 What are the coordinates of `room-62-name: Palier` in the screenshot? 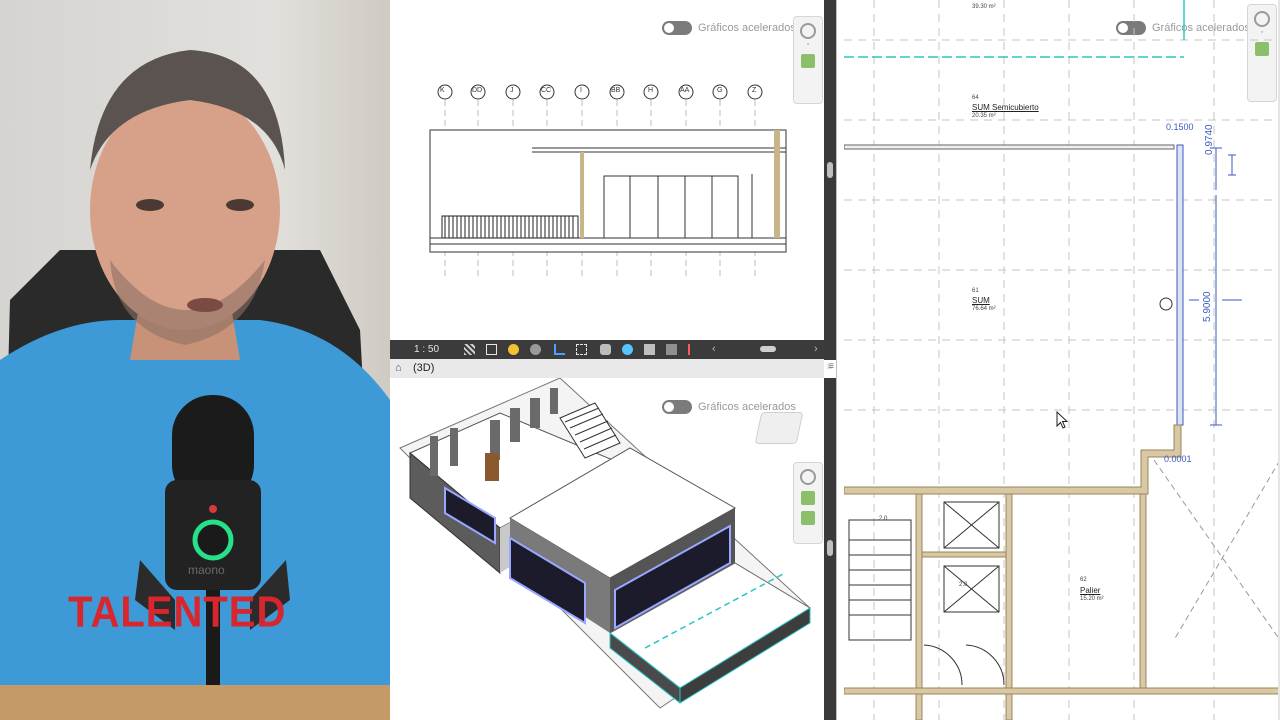 It's located at (1090, 590).